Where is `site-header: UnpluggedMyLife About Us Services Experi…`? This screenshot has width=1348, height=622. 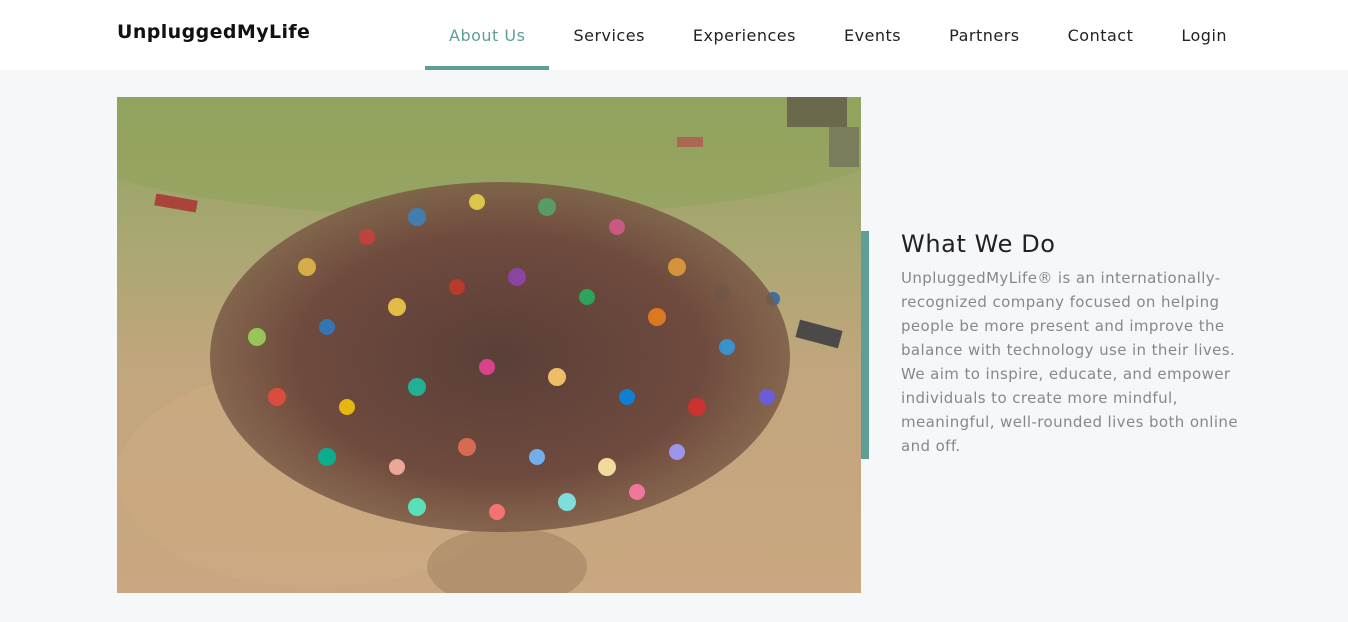
site-header: UnpluggedMyLife About Us Services Experi… is located at coordinates (674, 35).